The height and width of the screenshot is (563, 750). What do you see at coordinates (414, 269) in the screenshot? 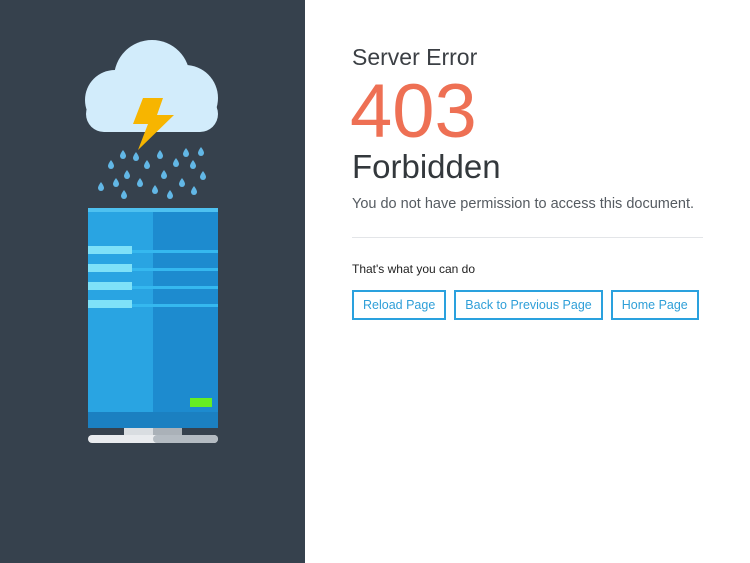
I see `options-label: That's what you can do` at bounding box center [414, 269].